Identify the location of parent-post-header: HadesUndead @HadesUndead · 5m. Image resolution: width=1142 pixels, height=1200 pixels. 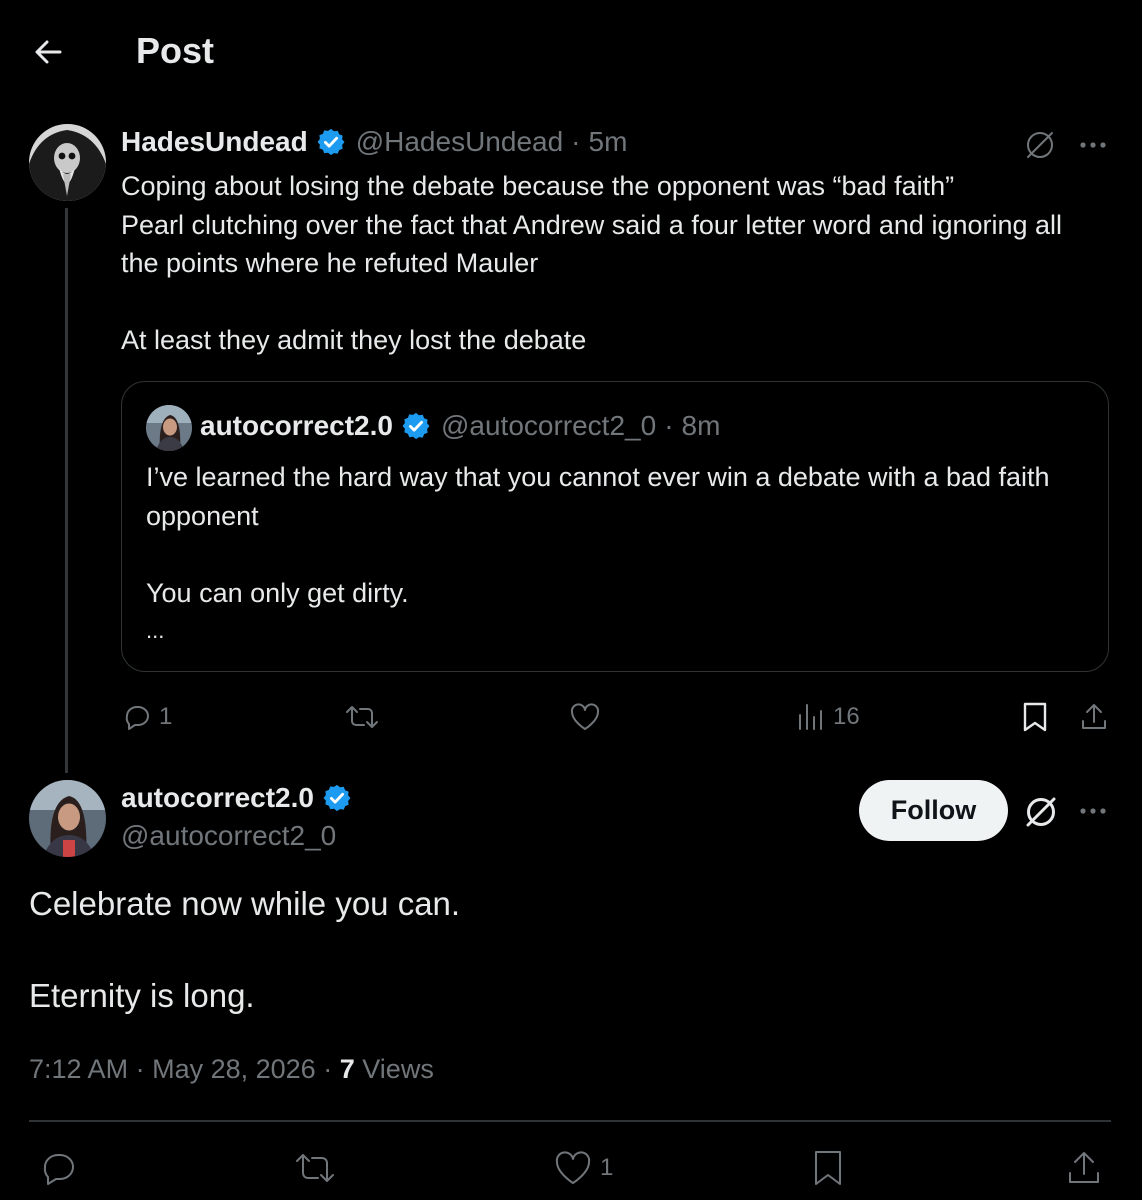
(374, 142).